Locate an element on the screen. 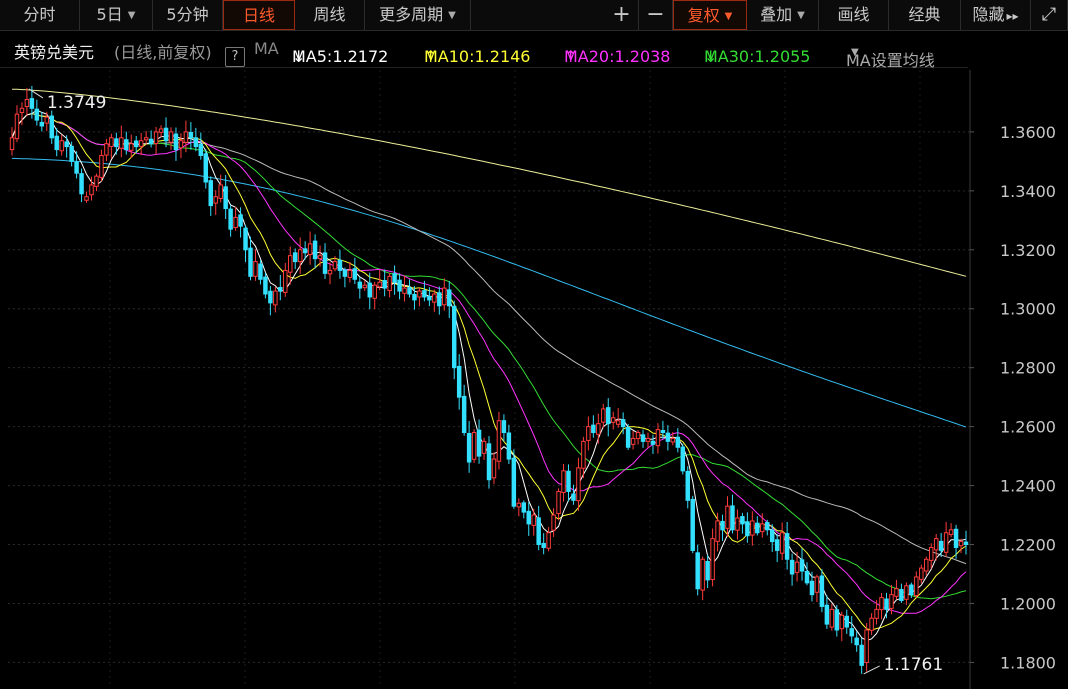 This screenshot has height=689, width=1068. y-tick-label: 1.2600 is located at coordinates (1028, 427).